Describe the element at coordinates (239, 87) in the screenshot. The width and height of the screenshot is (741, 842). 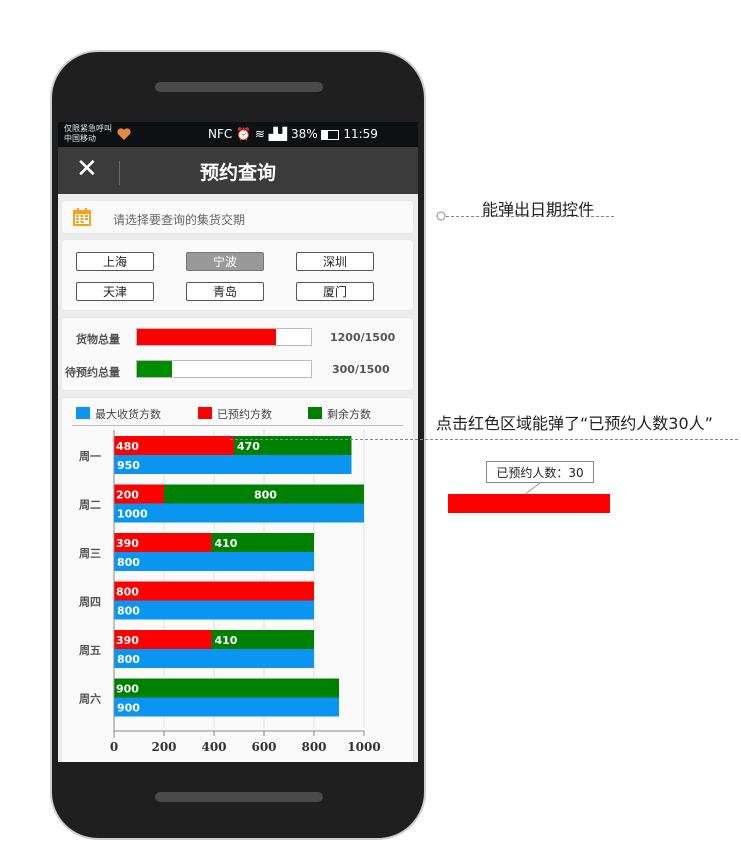
I see `top-speaker` at that location.